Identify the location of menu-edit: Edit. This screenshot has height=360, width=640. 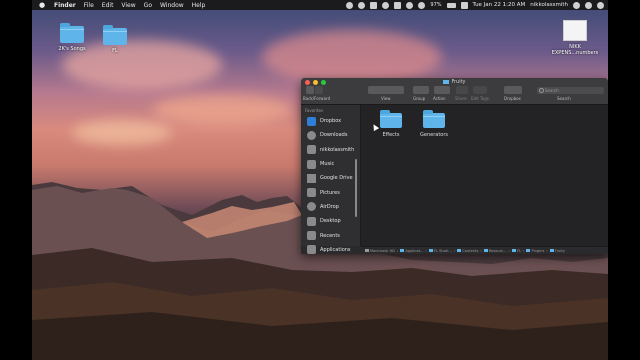
(108, 5).